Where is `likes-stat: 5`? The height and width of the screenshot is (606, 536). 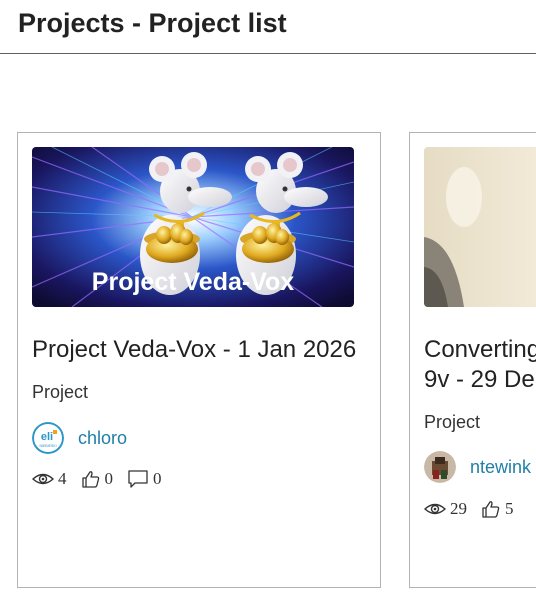 likes-stat: 5 is located at coordinates (497, 509).